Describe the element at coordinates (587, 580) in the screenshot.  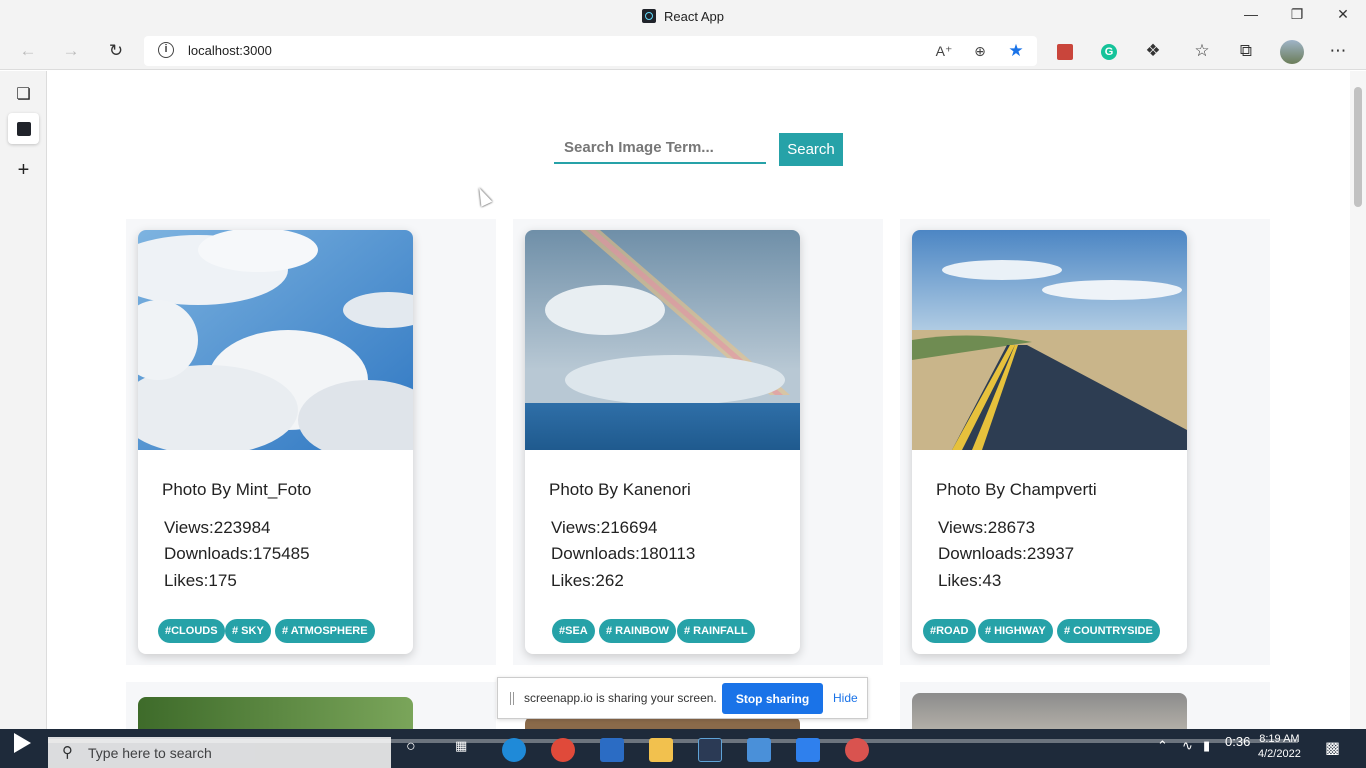
I see `likes-stat: Likes:262` at that location.